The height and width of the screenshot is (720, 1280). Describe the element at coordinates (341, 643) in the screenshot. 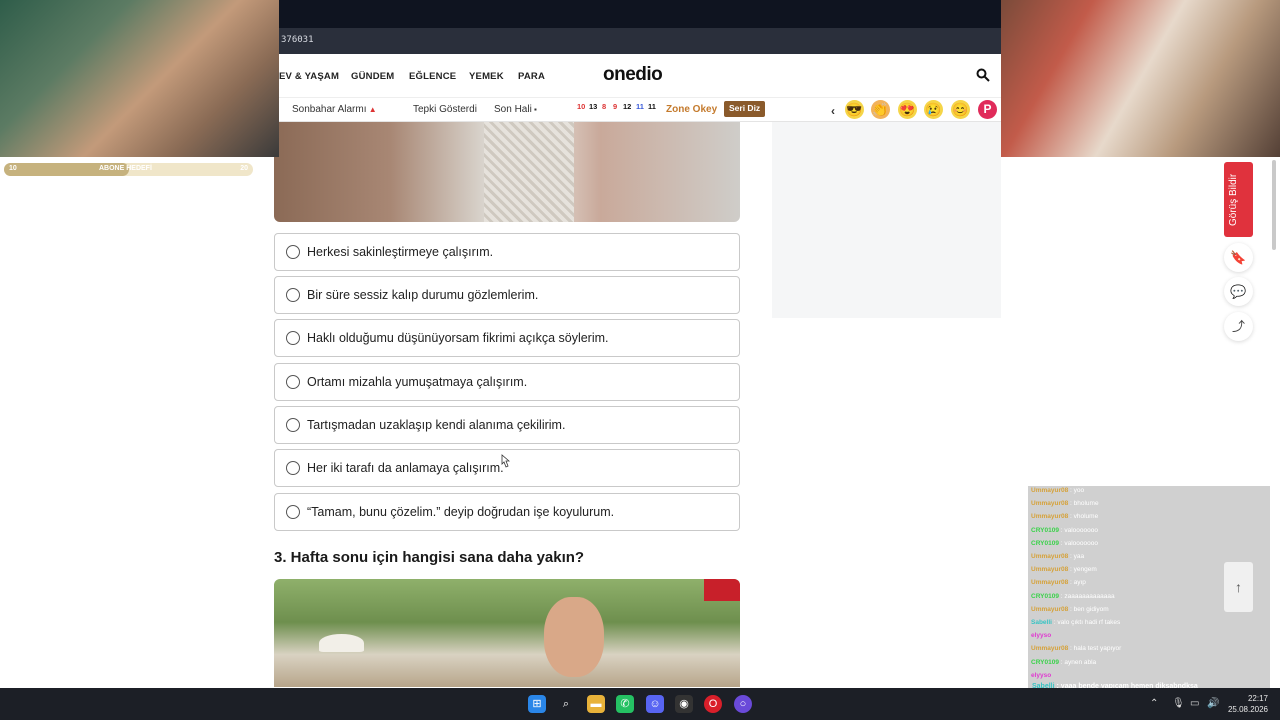

I see `hat-shape` at that location.